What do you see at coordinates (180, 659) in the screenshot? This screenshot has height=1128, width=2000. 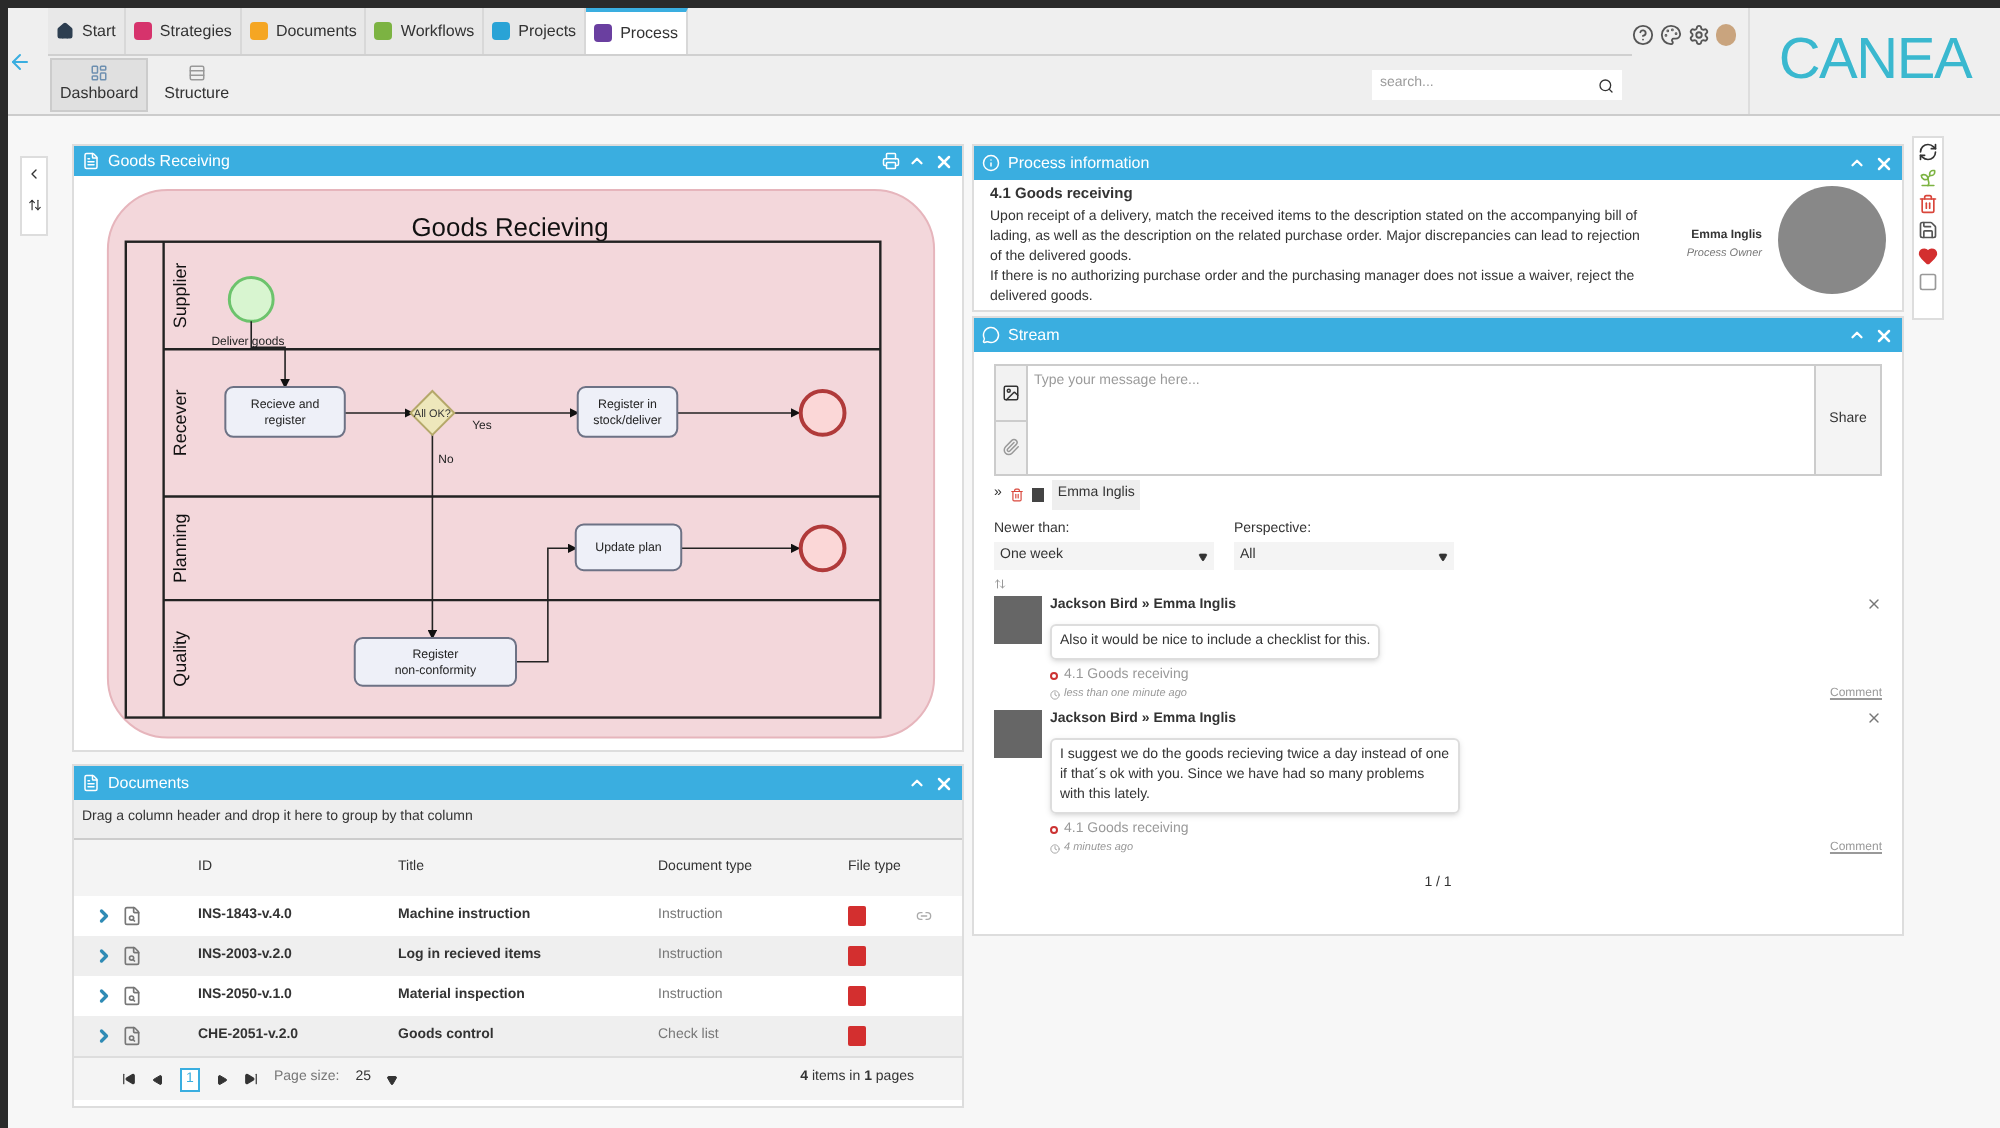 I see `lane-label: Quality` at bounding box center [180, 659].